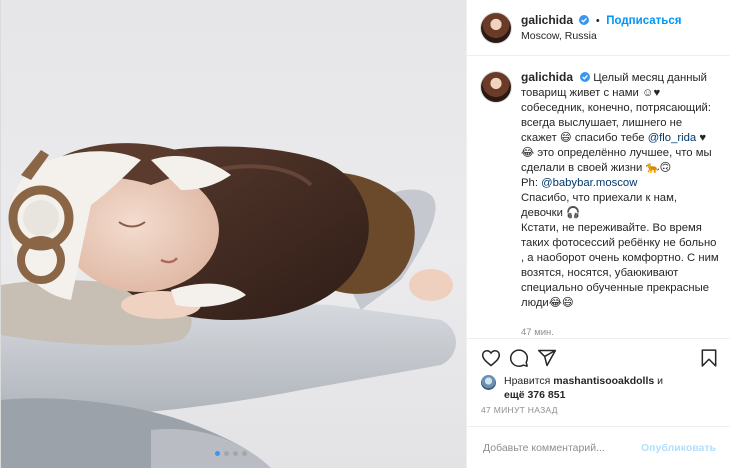 The height and width of the screenshot is (468, 730). Describe the element at coordinates (534, 395) in the screenshot. I see `likes-count: ещё 376 851` at that location.